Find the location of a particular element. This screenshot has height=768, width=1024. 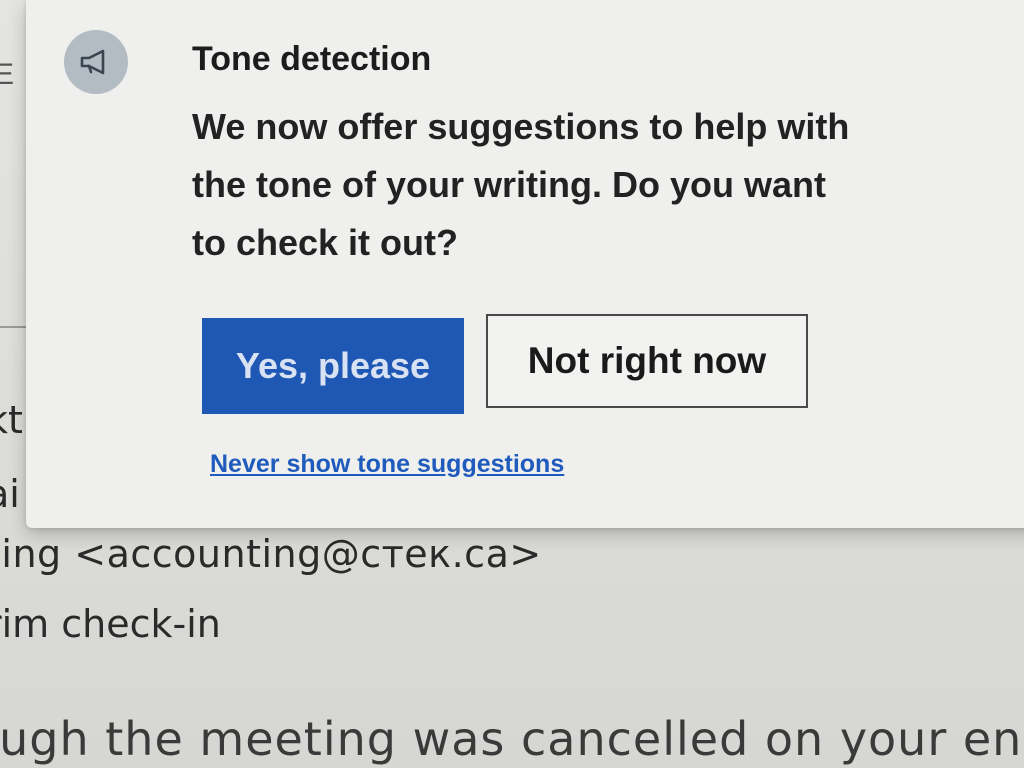

never-show-tone-suggestions-link: Never show tone suggestions is located at coordinates (387, 464).